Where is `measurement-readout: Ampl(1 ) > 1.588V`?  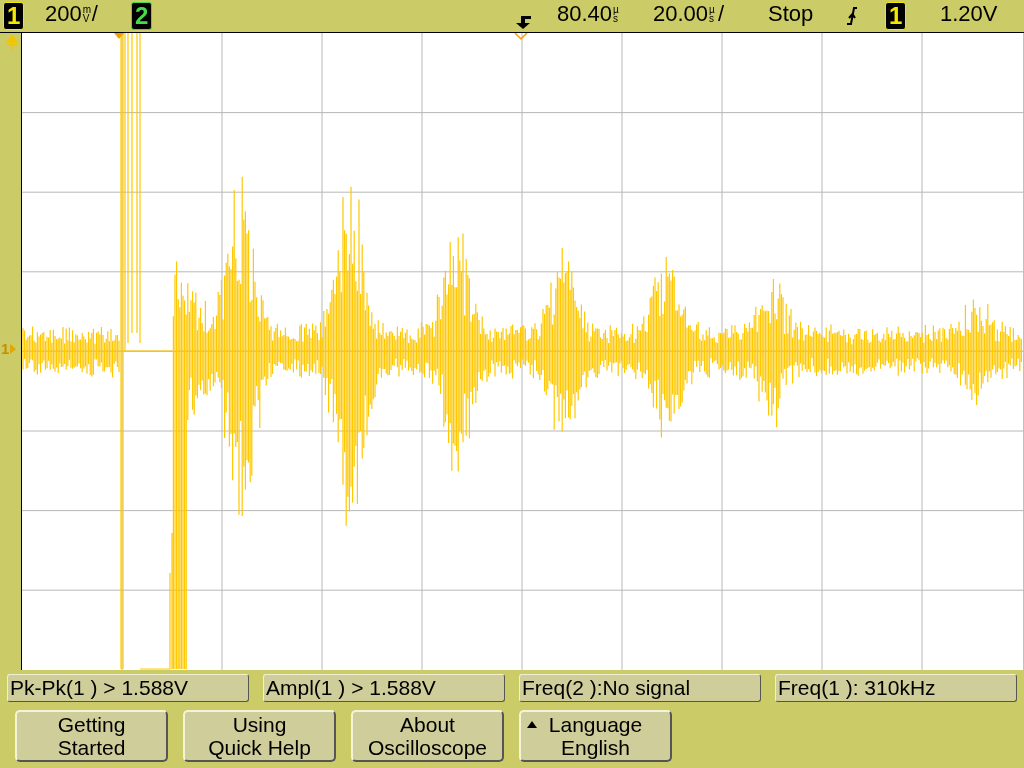 measurement-readout: Ampl(1 ) > 1.588V is located at coordinates (384, 688).